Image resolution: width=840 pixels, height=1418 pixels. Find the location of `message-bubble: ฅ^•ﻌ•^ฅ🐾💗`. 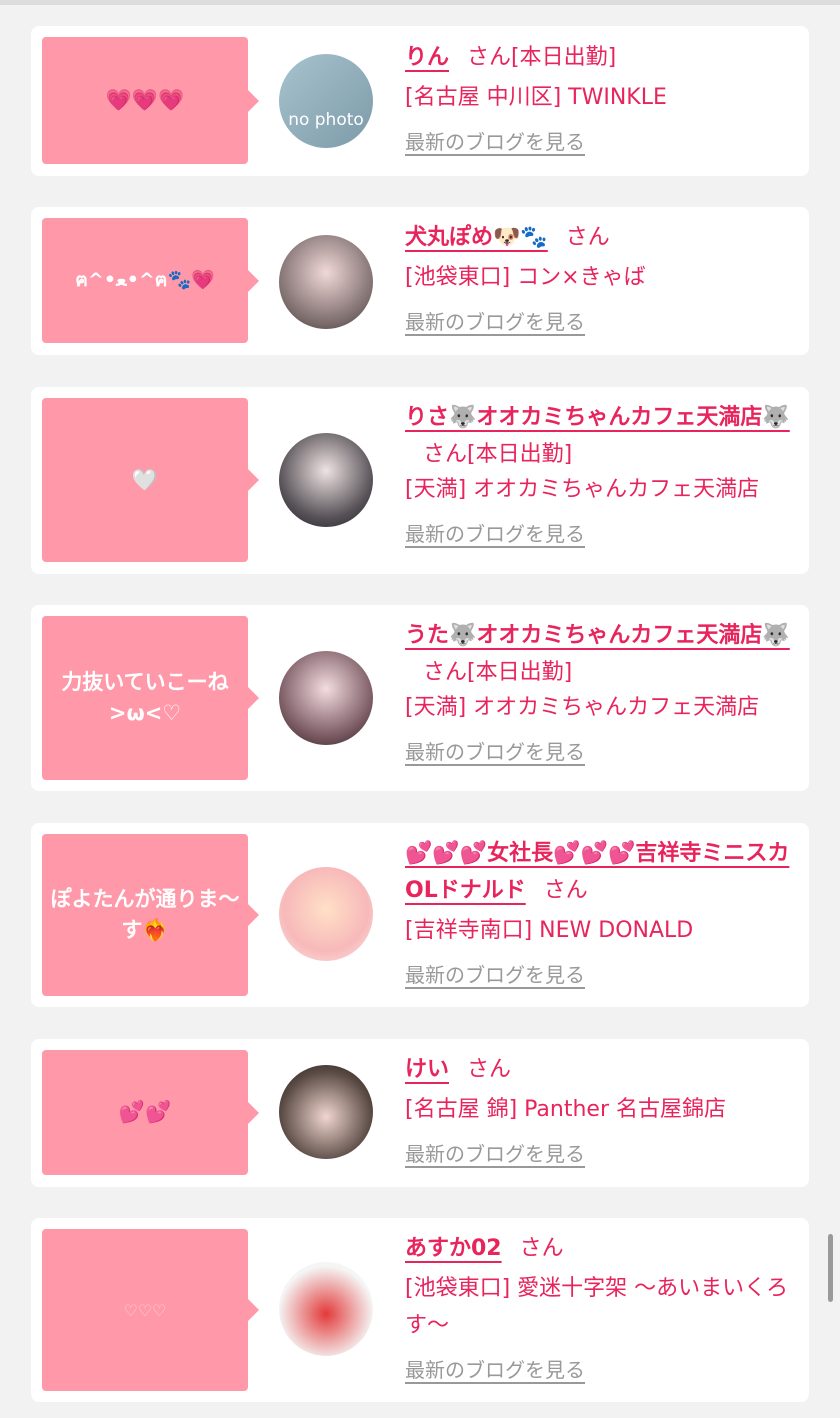

message-bubble: ฅ^•ﻌ•^ฅ🐾💗 is located at coordinates (150, 280).